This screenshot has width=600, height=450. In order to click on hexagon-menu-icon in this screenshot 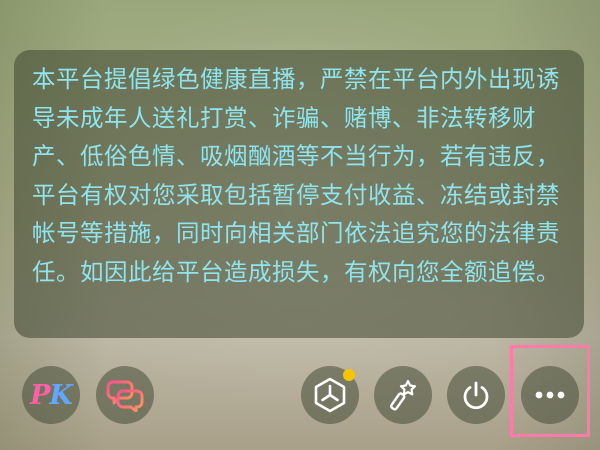, I will do `click(330, 395)`.